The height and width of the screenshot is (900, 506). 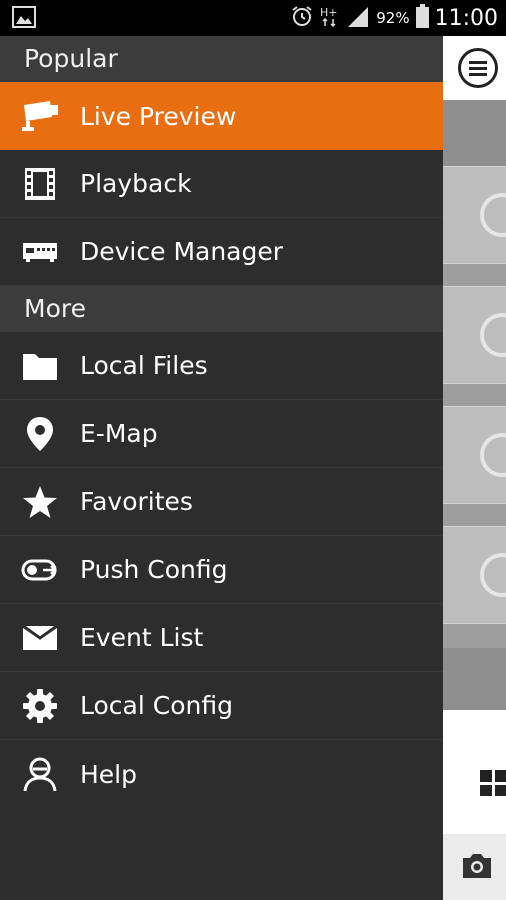 What do you see at coordinates (221, 502) in the screenshot?
I see `menu-item-favorites: Favorites` at bounding box center [221, 502].